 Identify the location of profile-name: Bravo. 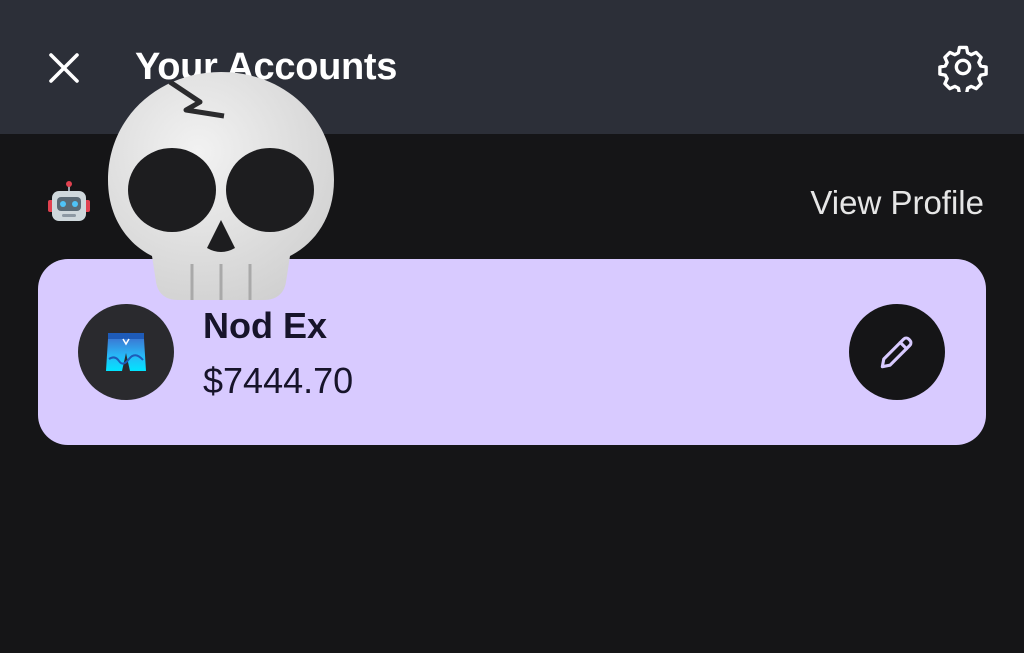
(208, 203).